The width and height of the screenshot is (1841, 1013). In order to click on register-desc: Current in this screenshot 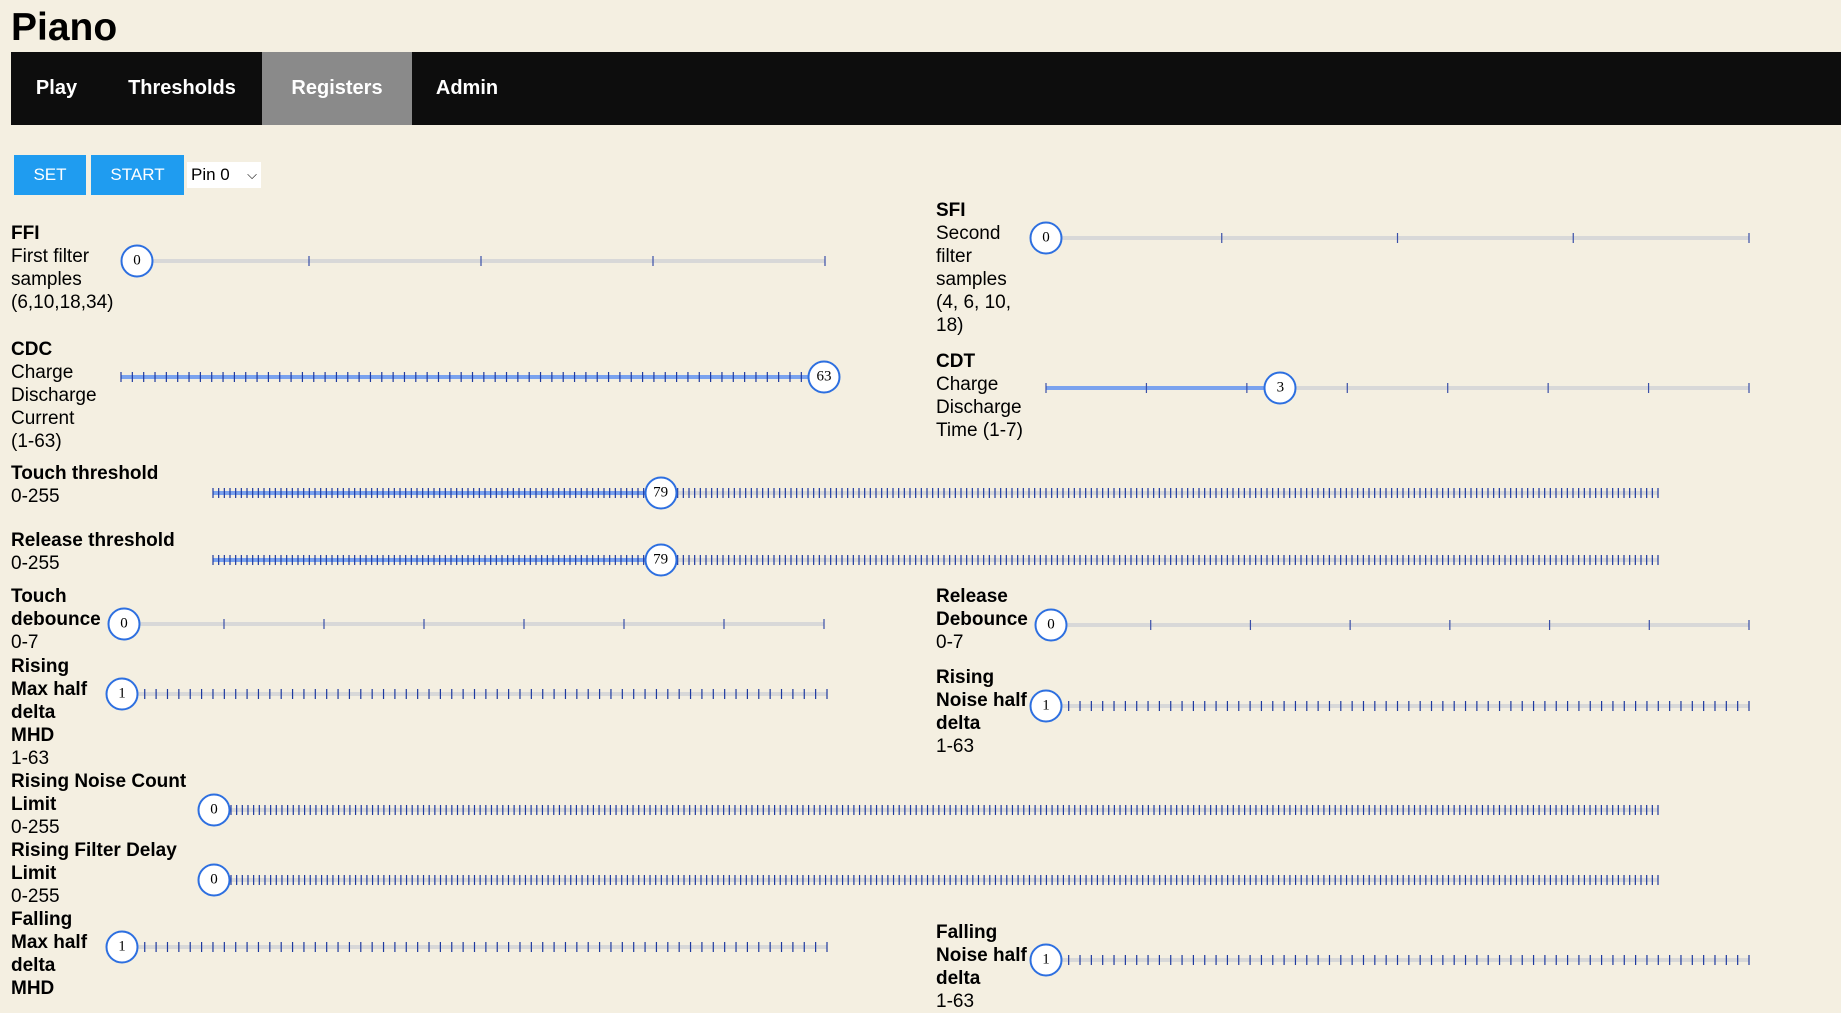, I will do `click(43, 418)`.